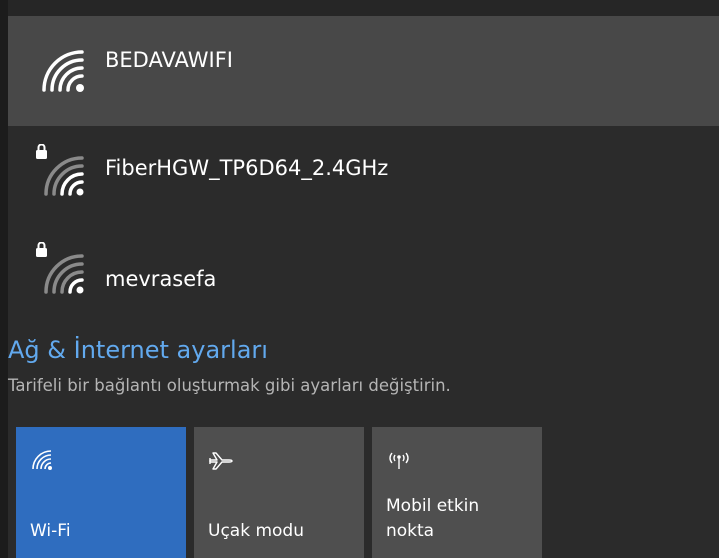 The width and height of the screenshot is (719, 558). I want to click on mobile-hotspot-tile: Mobil etkin nokta, so click(457, 492).